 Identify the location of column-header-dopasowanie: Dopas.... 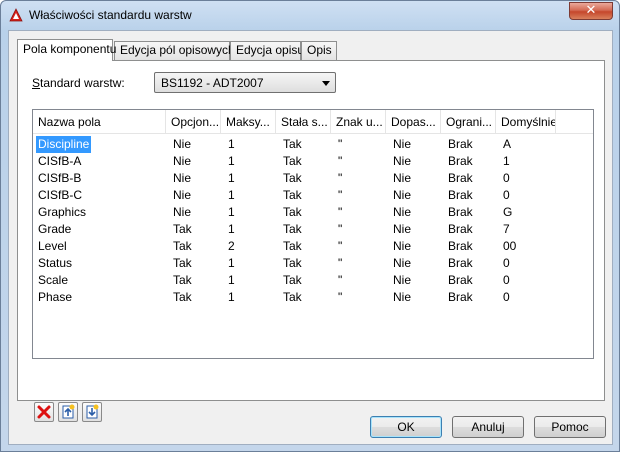
(413, 122).